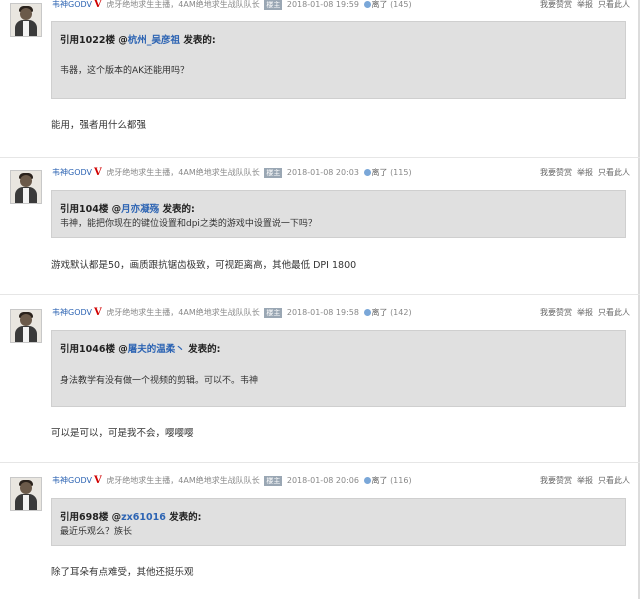  What do you see at coordinates (401, 480) in the screenshot?
I see `away-count: (116)` at bounding box center [401, 480].